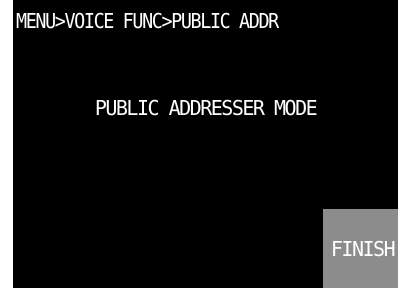 The height and width of the screenshot is (288, 404). I want to click on finish-button: FINISH, so click(360, 248).